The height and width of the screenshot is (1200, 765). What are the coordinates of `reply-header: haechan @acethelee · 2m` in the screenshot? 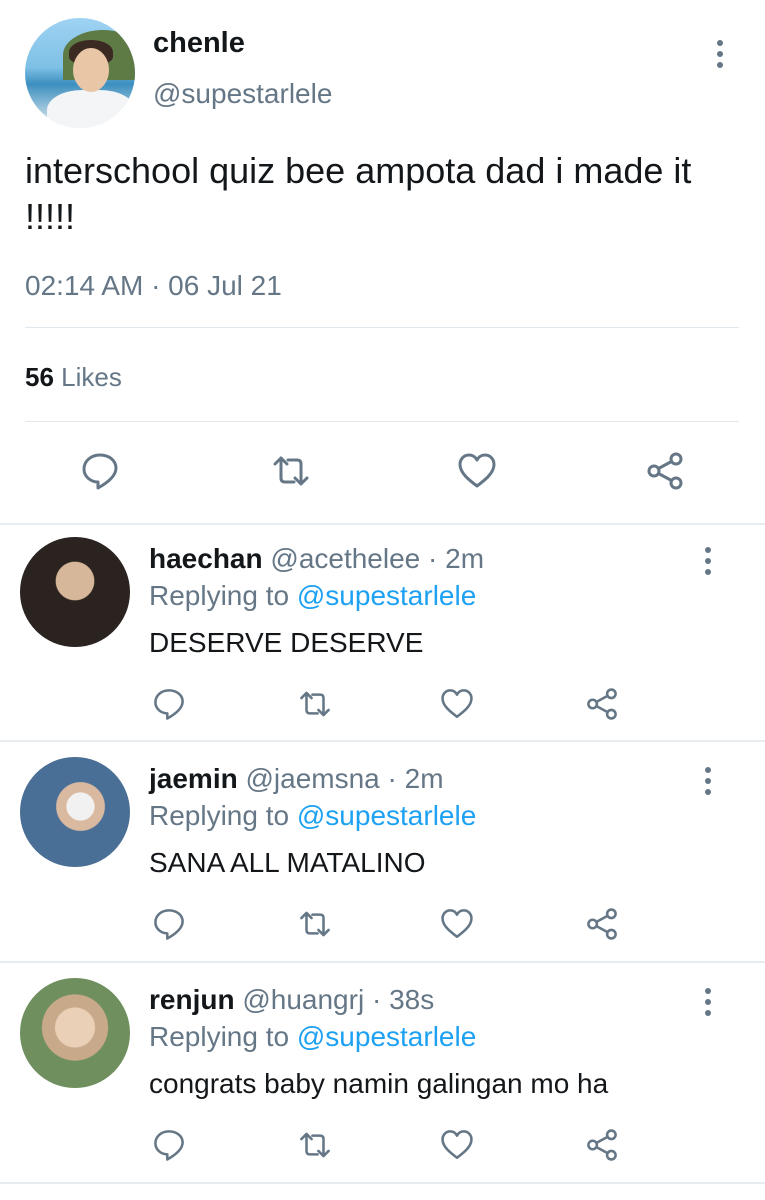 It's located at (316, 559).